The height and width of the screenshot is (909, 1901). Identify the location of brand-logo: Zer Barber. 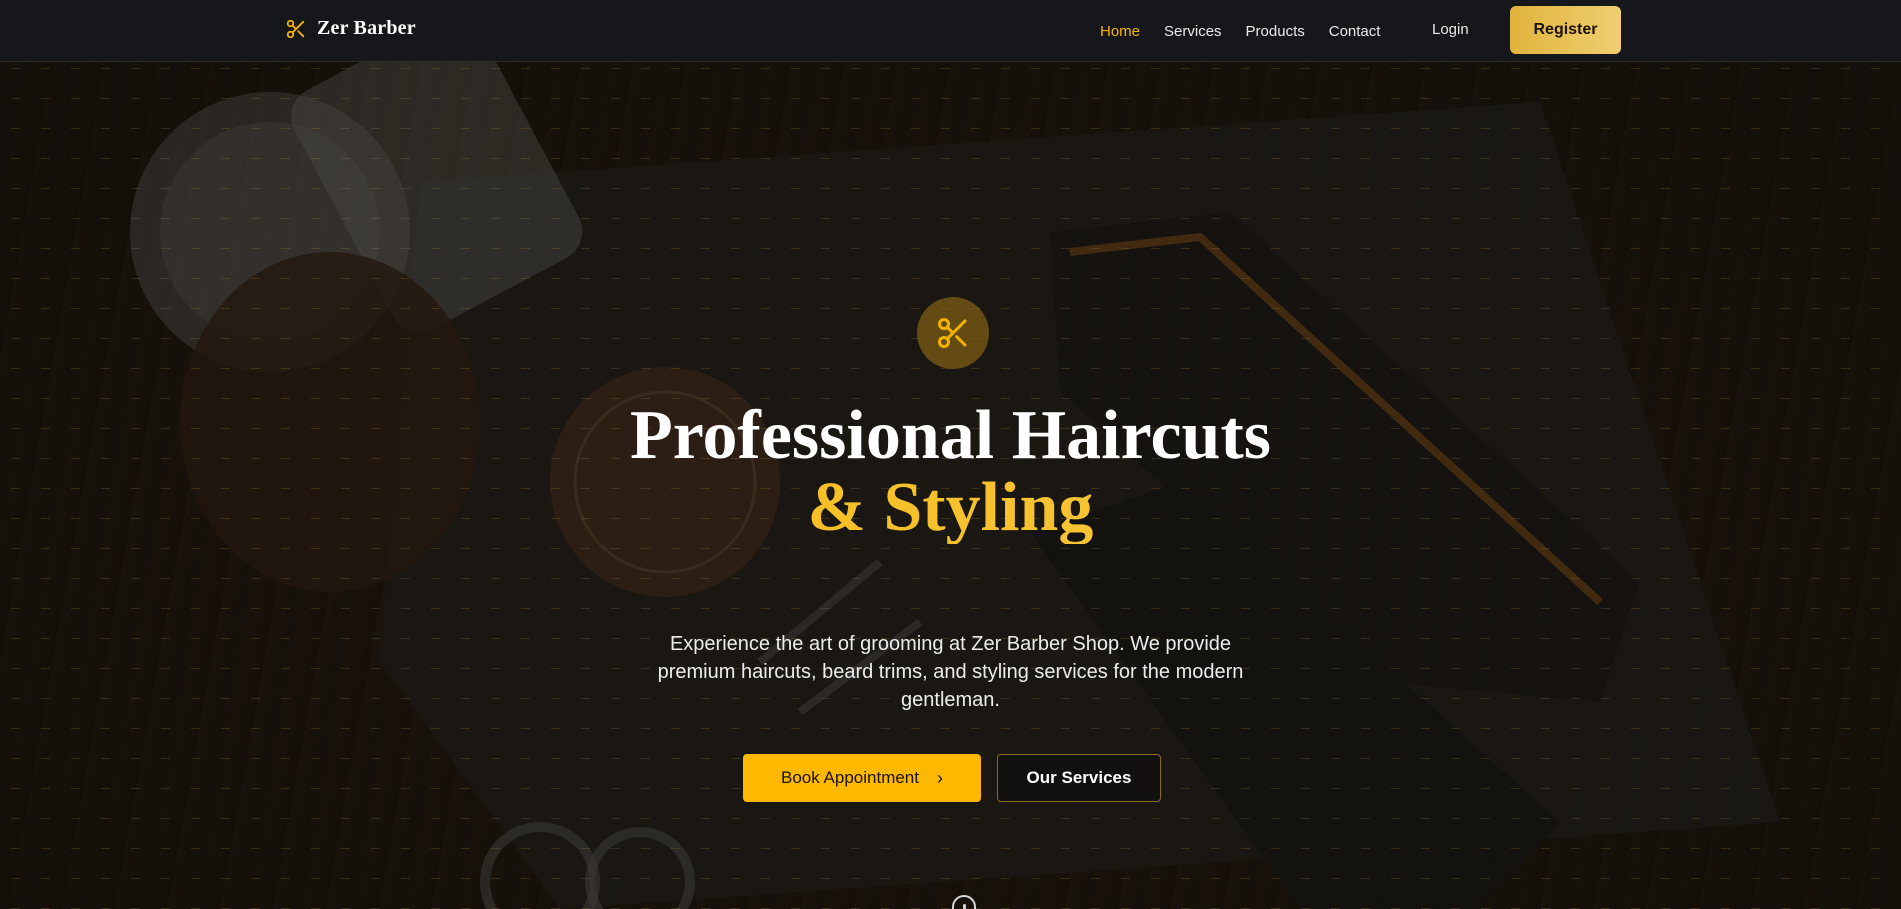
(350, 28).